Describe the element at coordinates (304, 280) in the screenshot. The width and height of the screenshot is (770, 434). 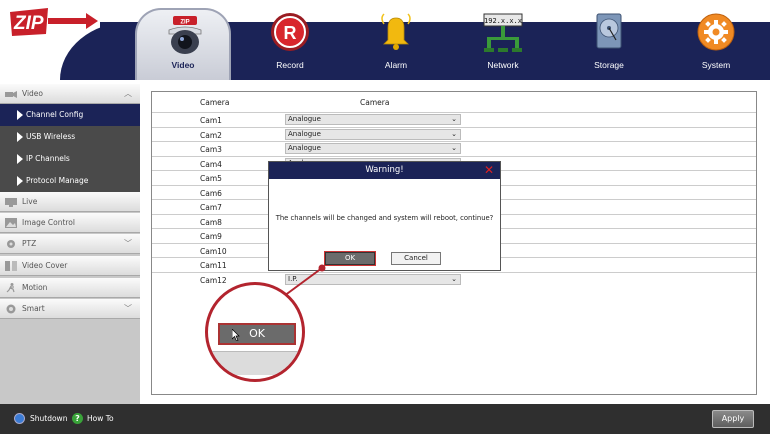
I see `callout-connector` at that location.